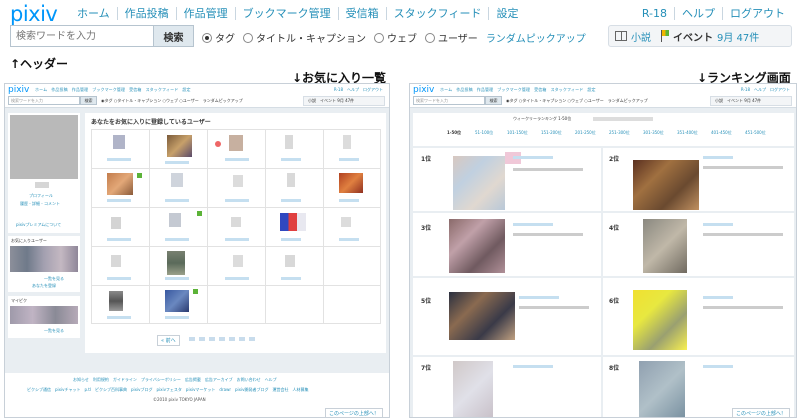 The height and width of the screenshot is (420, 800). Describe the element at coordinates (653, 132) in the screenshot. I see `ranking-tab: 301-350位` at that location.